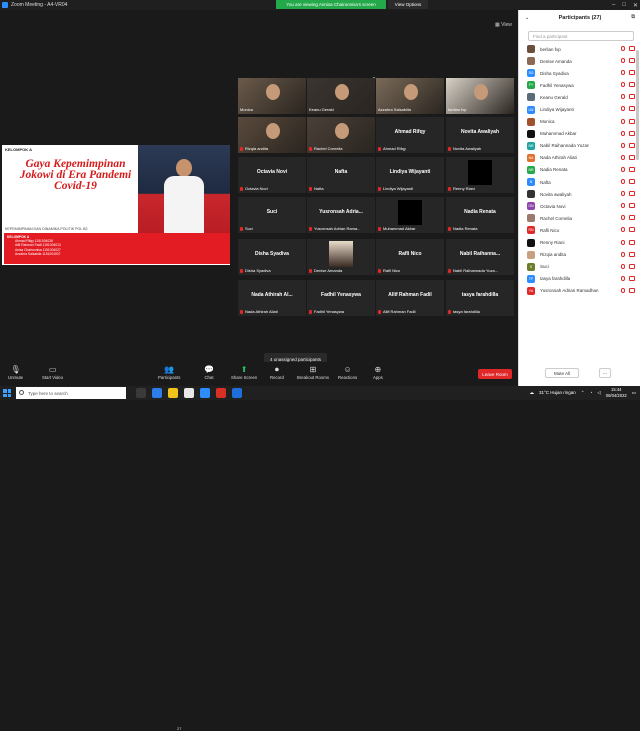 This screenshot has height=731, width=640. What do you see at coordinates (410, 96) in the screenshot?
I see `participant-tile: Azzahra SalsabillaAzzahra Salsabilla` at bounding box center [410, 96].